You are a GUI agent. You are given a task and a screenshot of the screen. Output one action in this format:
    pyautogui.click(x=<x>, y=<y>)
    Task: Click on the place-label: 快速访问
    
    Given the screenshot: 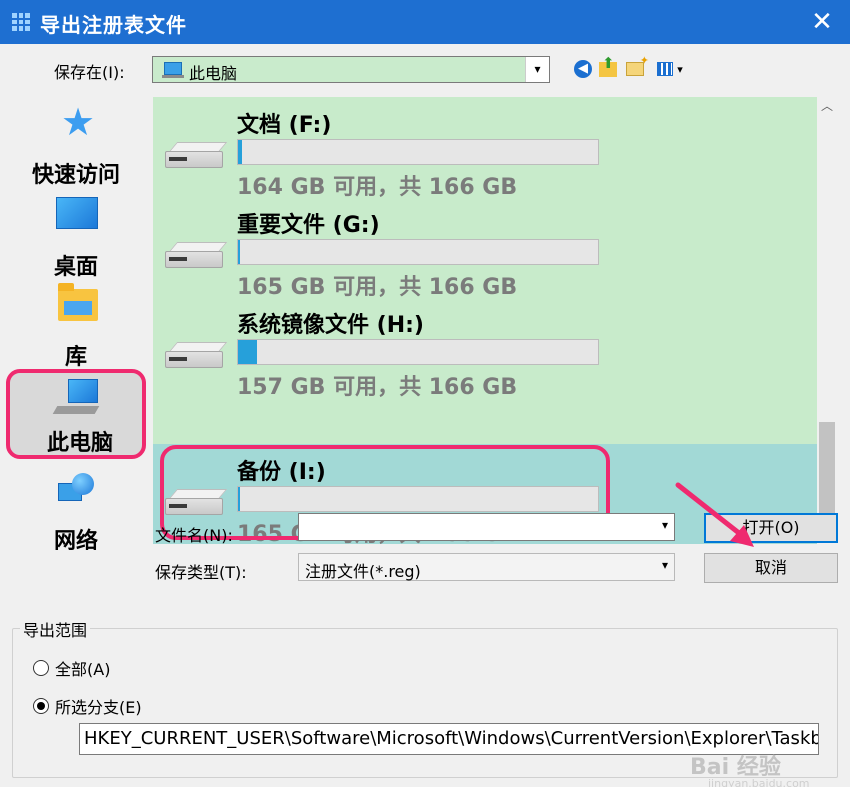 What is the action you would take?
    pyautogui.click(x=75, y=175)
    